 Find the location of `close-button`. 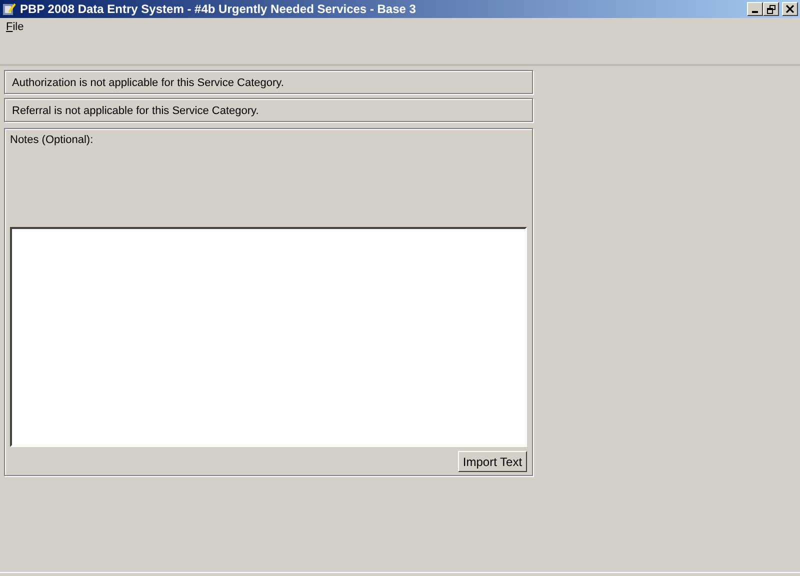

close-button is located at coordinates (790, 9).